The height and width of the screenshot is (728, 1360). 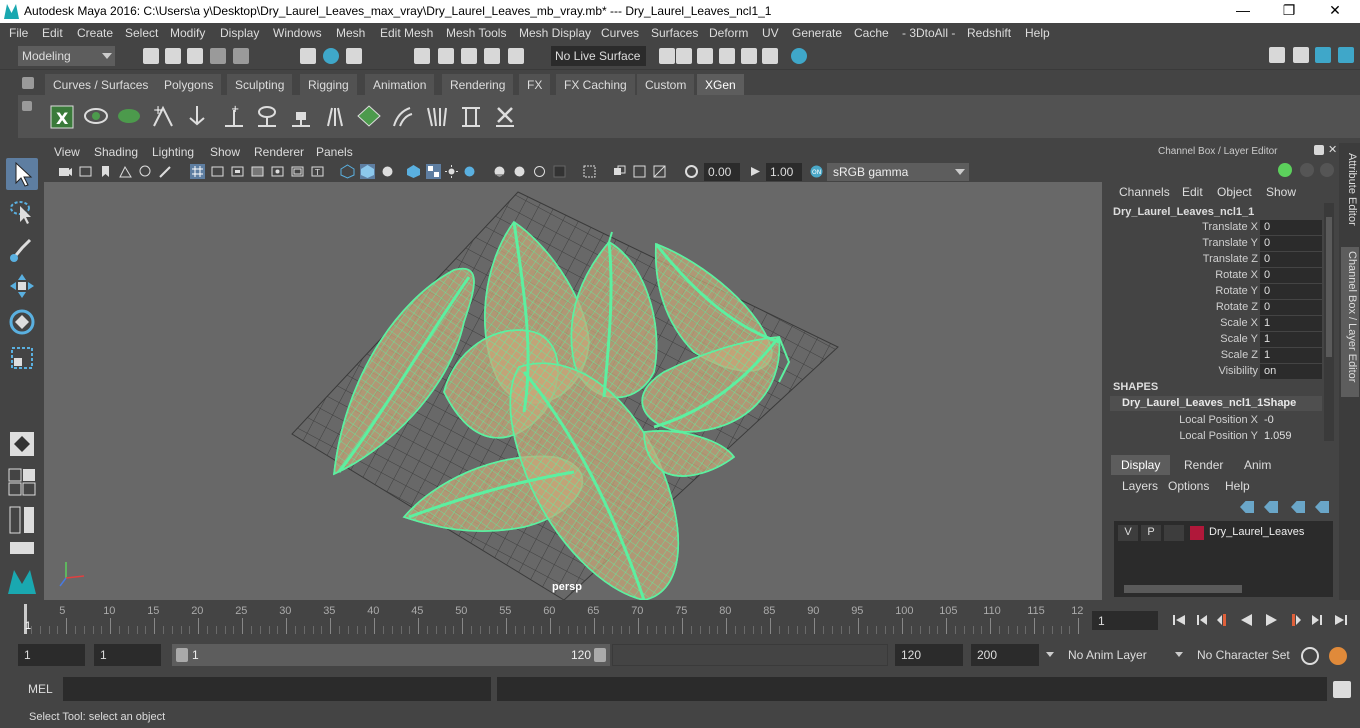 What do you see at coordinates (1214, 308) in the screenshot?
I see `attr-row: Rotate Z0` at bounding box center [1214, 308].